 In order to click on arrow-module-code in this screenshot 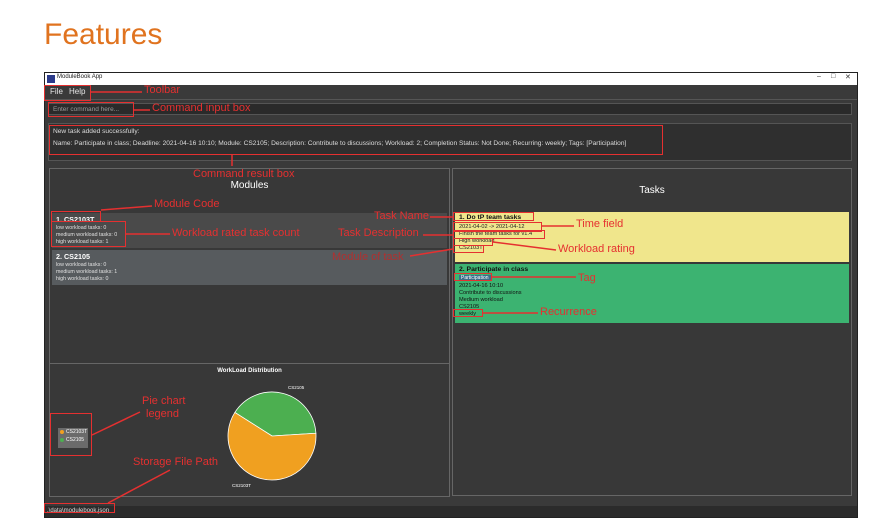, I will do `click(126, 208)`.